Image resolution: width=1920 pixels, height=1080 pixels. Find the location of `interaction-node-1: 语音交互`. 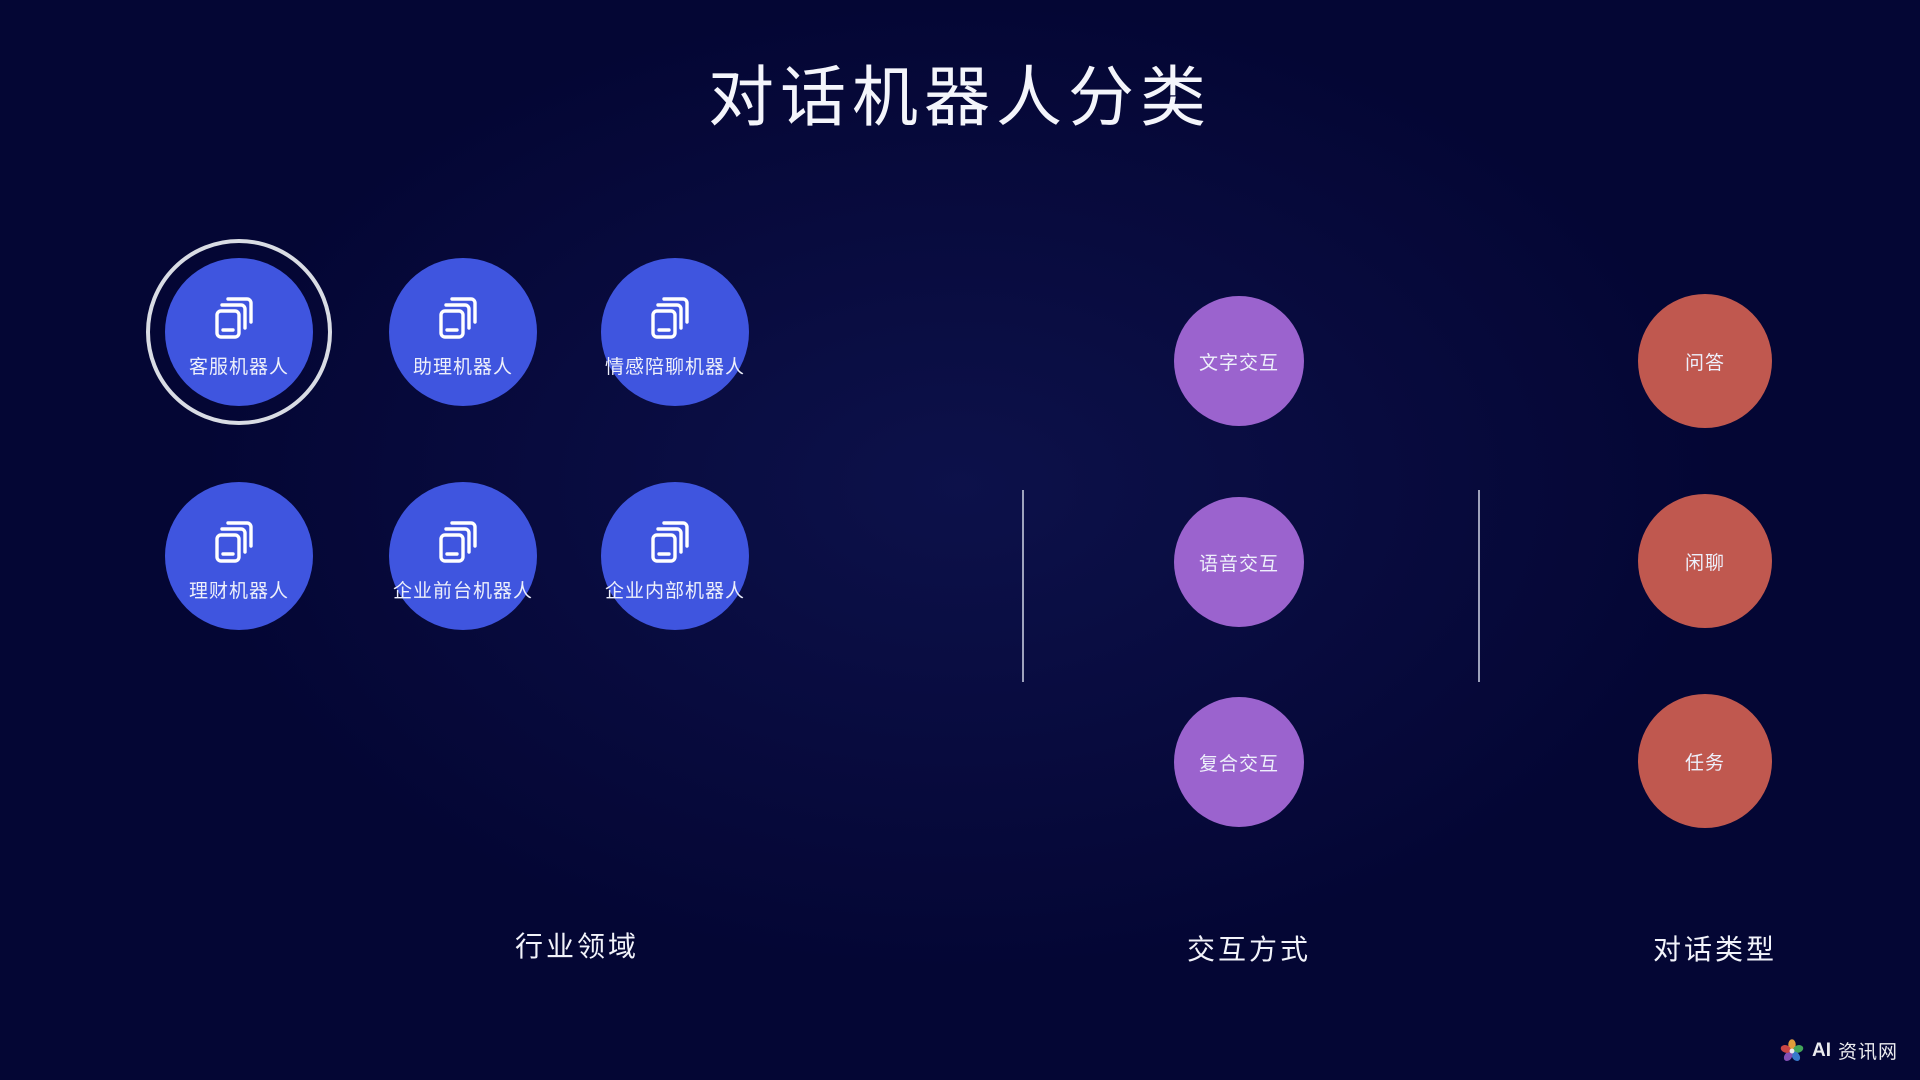

interaction-node-1: 语音交互 is located at coordinates (1239, 562).